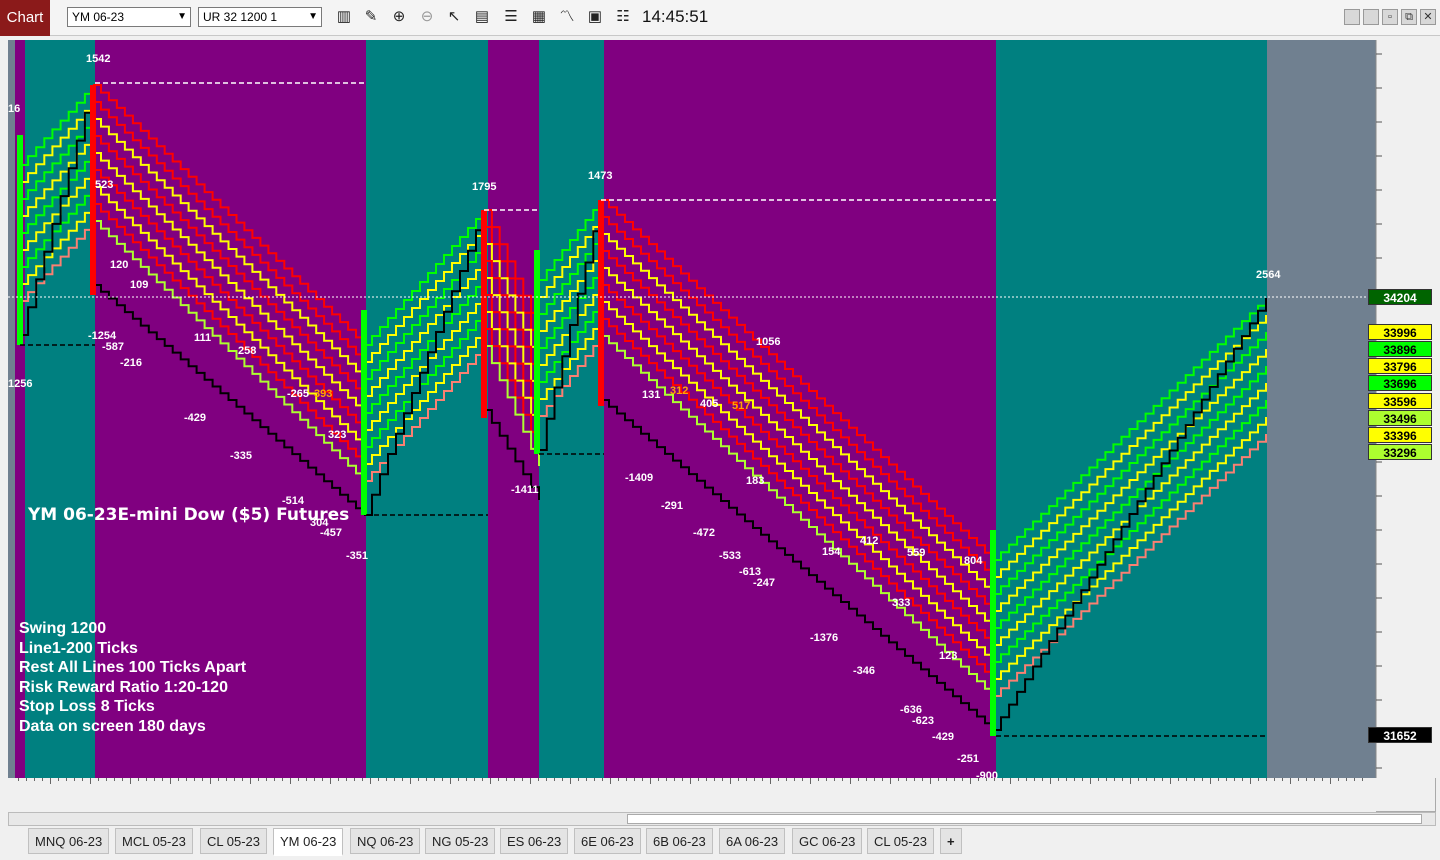 The width and height of the screenshot is (1440, 860). What do you see at coordinates (567, 17) in the screenshot?
I see `strategies-icon: 〽` at bounding box center [567, 17].